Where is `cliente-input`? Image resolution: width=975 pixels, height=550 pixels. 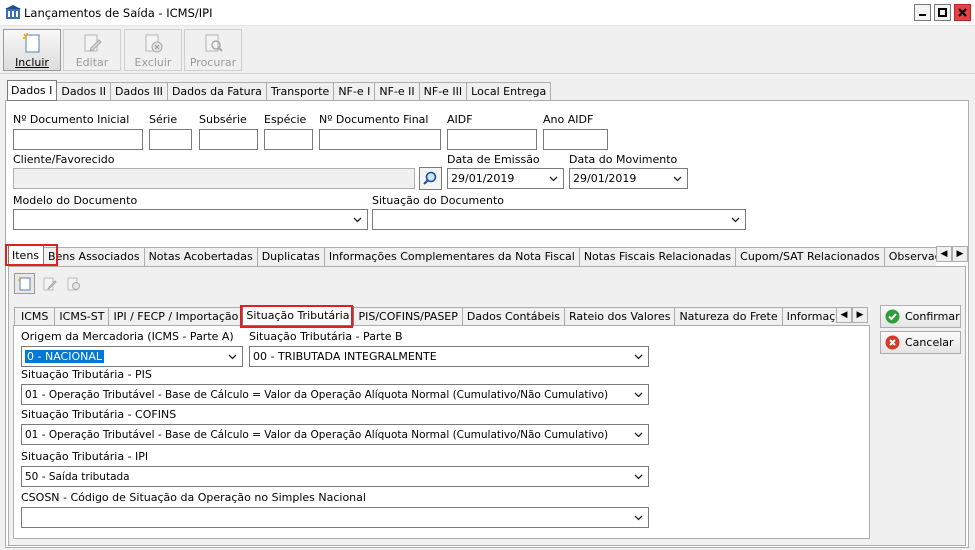
cliente-input is located at coordinates (214, 178).